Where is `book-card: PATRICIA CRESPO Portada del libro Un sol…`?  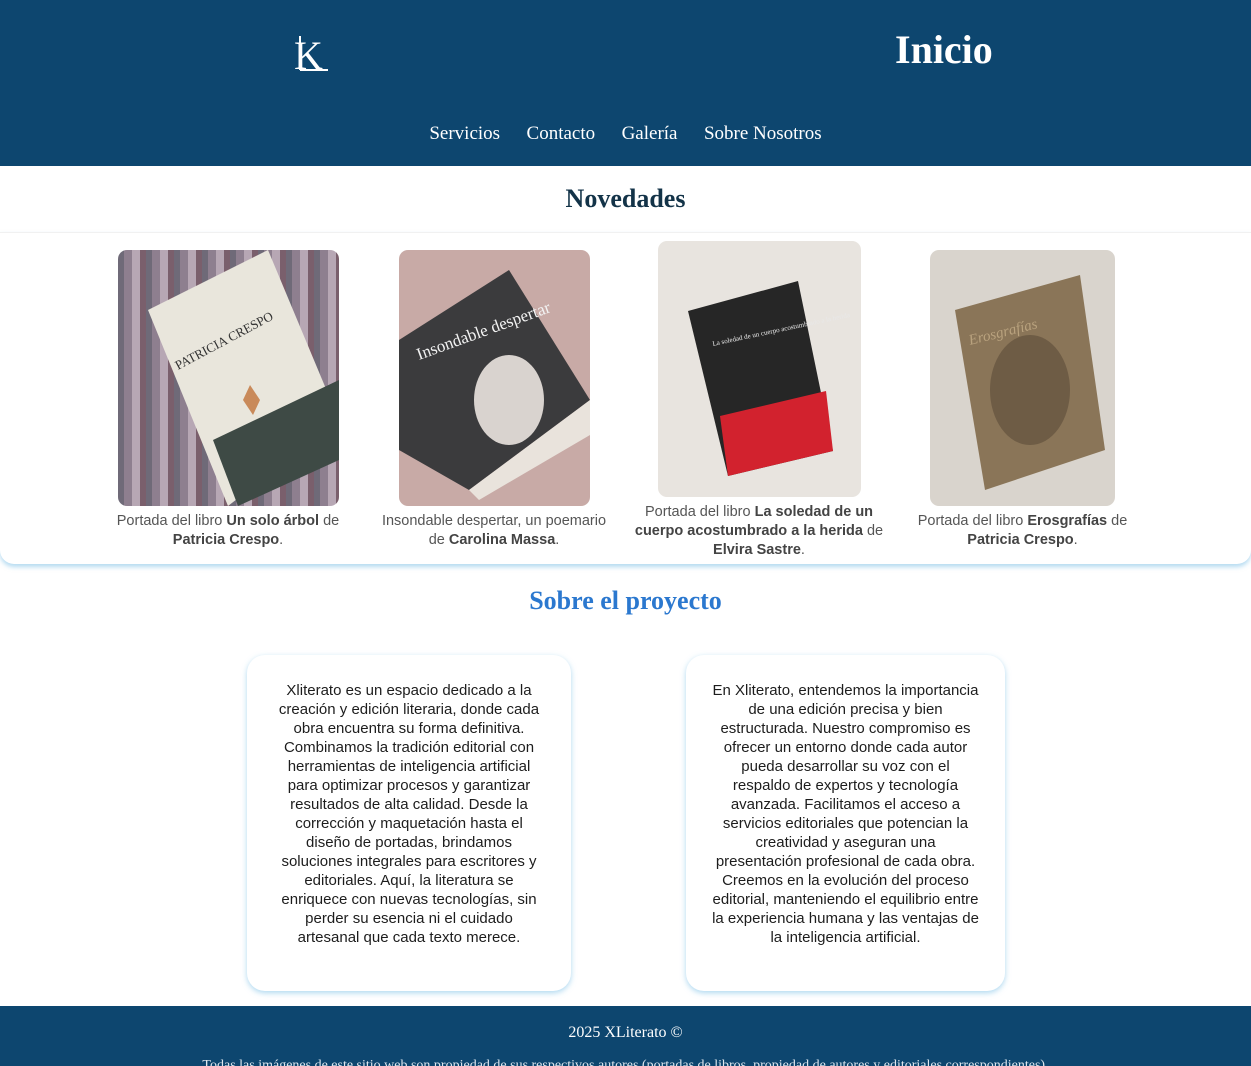
book-card: PATRICIA CRESPO Portada del libro Un sol… is located at coordinates (228, 400).